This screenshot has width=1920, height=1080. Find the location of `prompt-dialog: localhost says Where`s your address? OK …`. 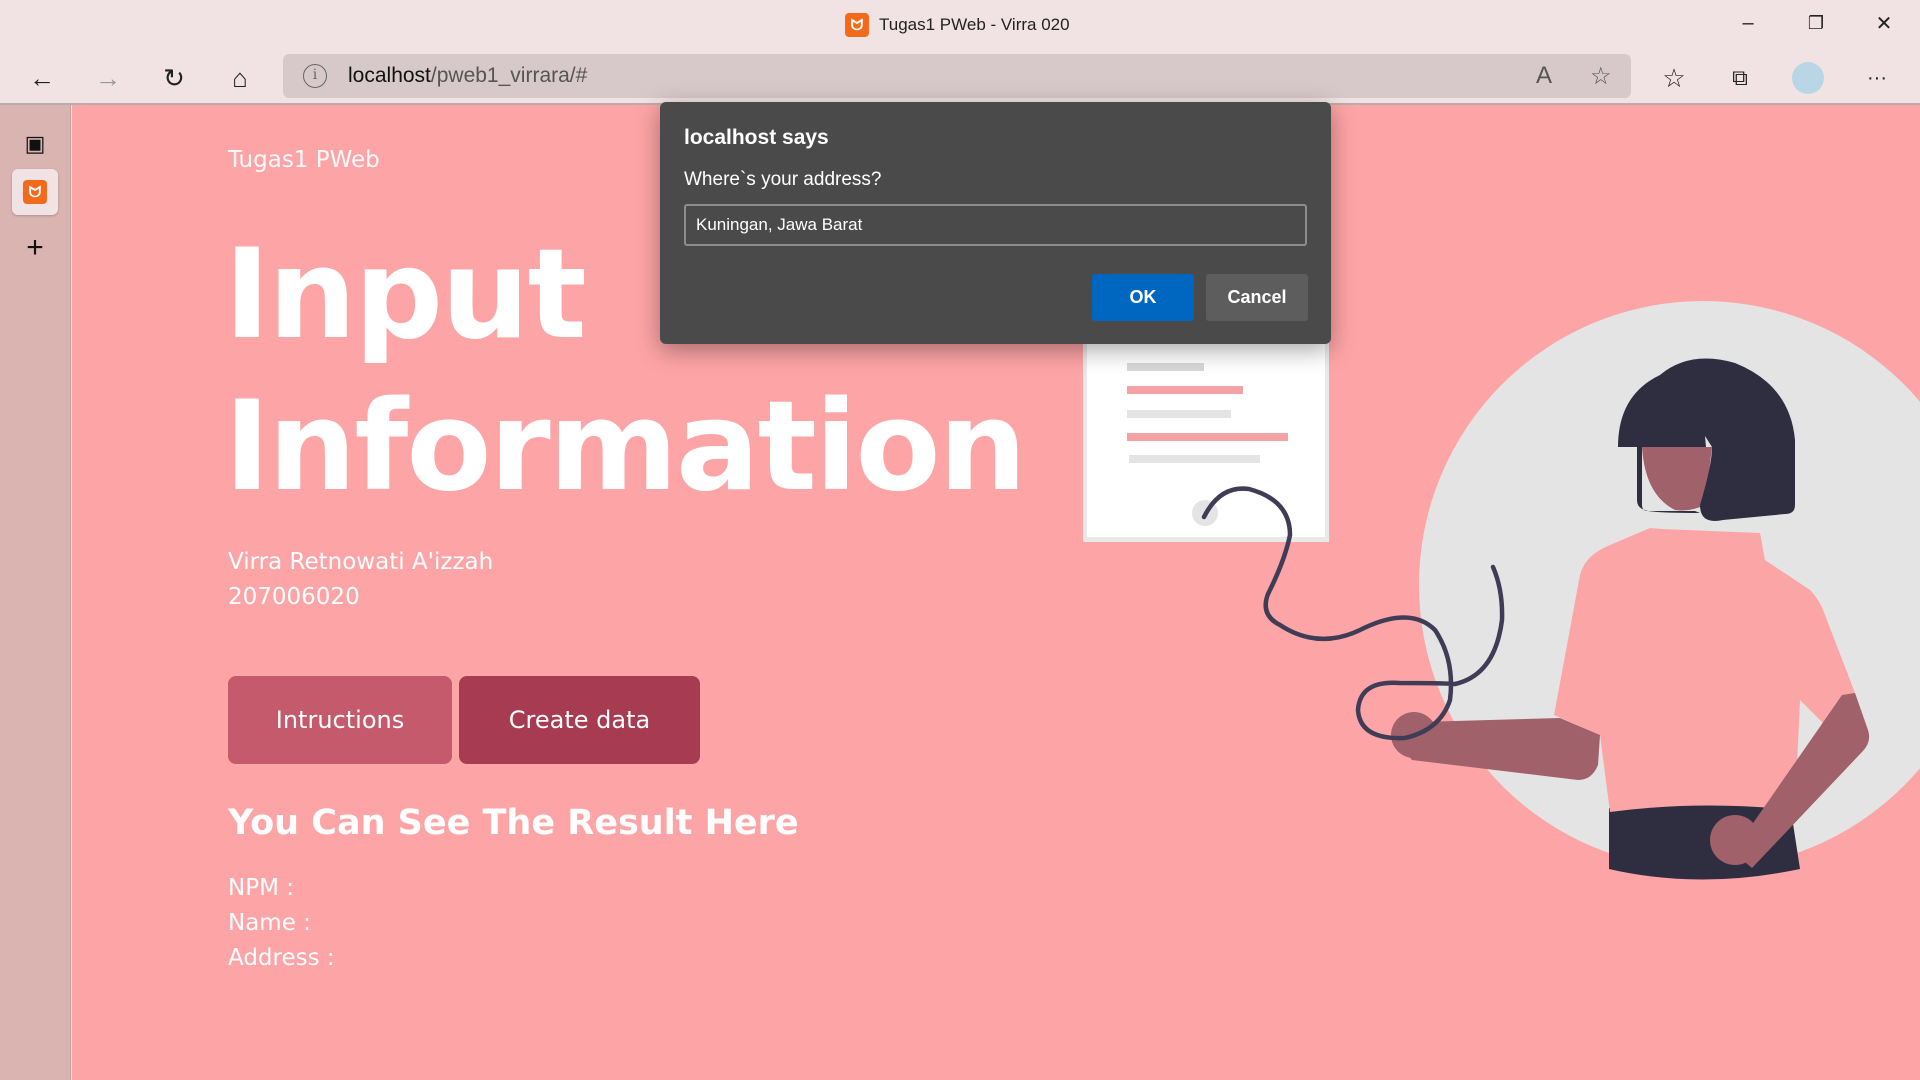

prompt-dialog: localhost says Where`s your address? OK … is located at coordinates (995, 223).